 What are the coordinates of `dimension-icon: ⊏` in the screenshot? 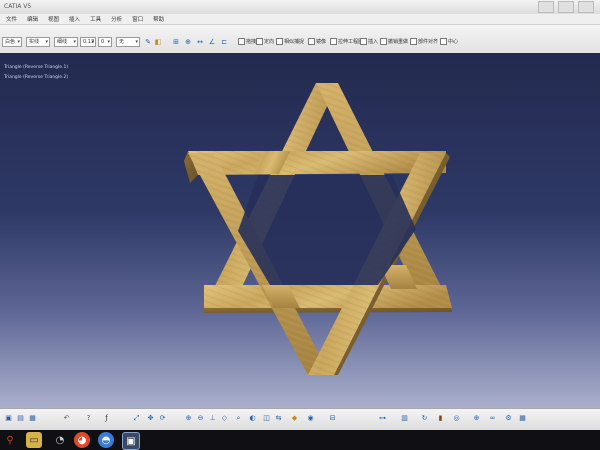 It's located at (224, 42).